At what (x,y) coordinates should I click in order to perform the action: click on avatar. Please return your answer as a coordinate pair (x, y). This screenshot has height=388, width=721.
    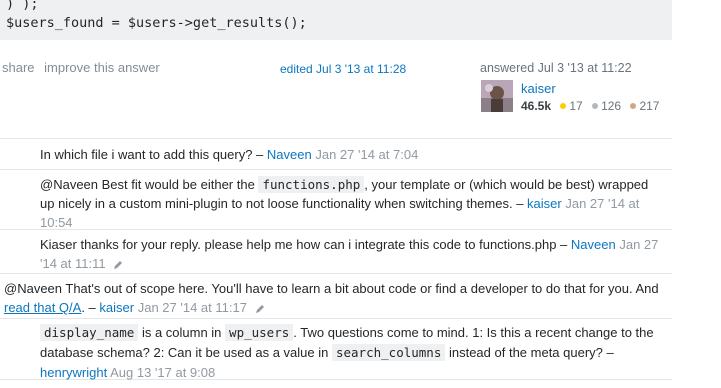
    Looking at the image, I should click on (497, 96).